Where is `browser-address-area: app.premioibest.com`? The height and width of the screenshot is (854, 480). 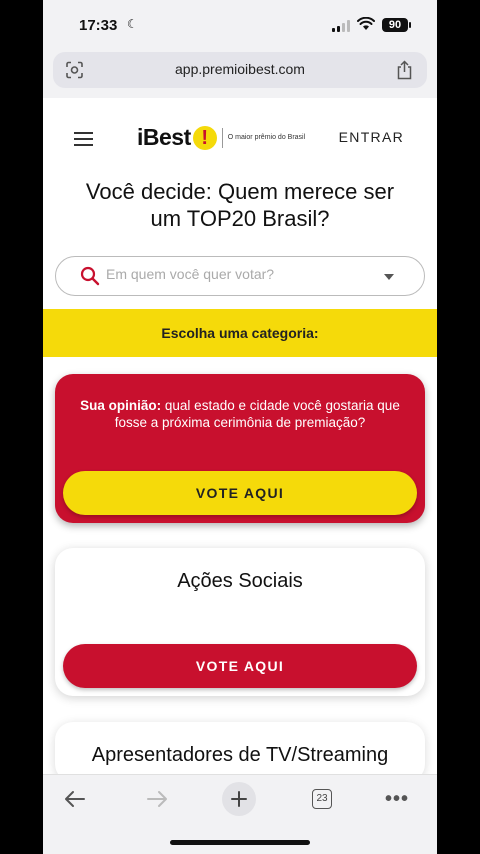 browser-address-area: app.premioibest.com is located at coordinates (240, 75).